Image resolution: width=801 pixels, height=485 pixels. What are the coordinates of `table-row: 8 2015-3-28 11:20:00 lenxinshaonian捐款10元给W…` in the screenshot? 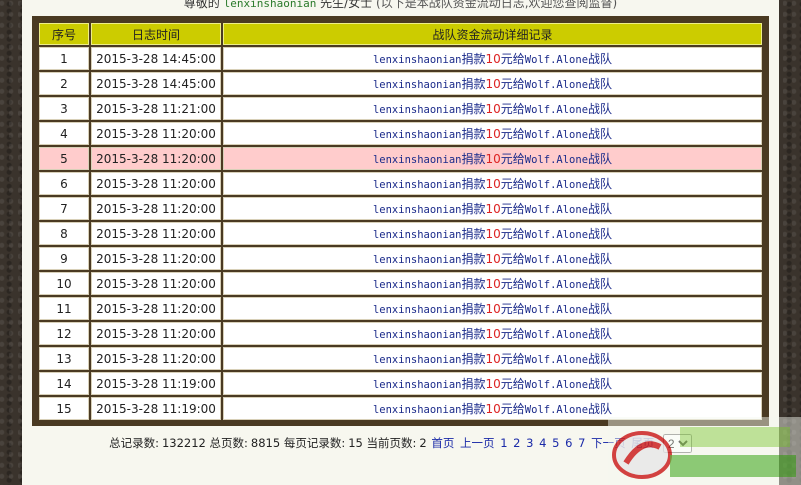 It's located at (400, 233).